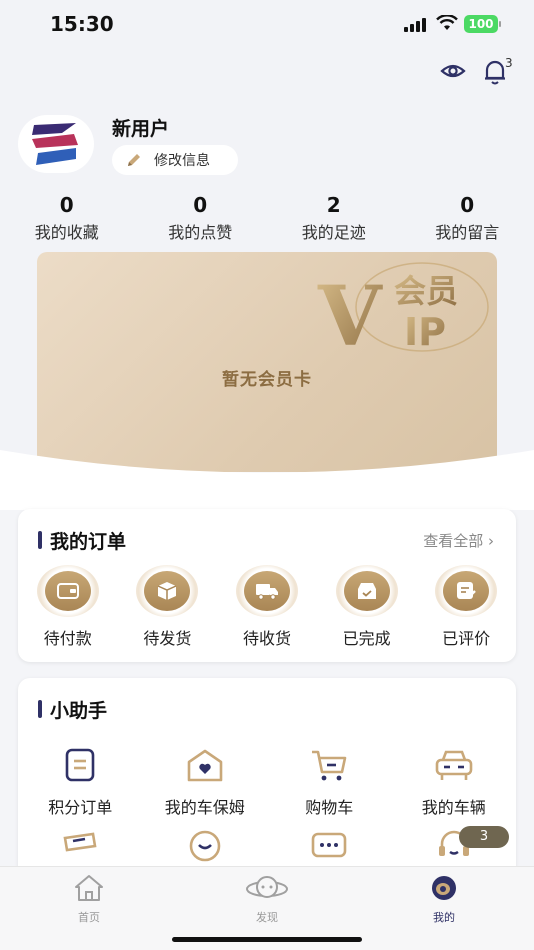 The width and height of the screenshot is (534, 950). Describe the element at coordinates (509, 63) in the screenshot. I see `notification-count: 3` at that location.